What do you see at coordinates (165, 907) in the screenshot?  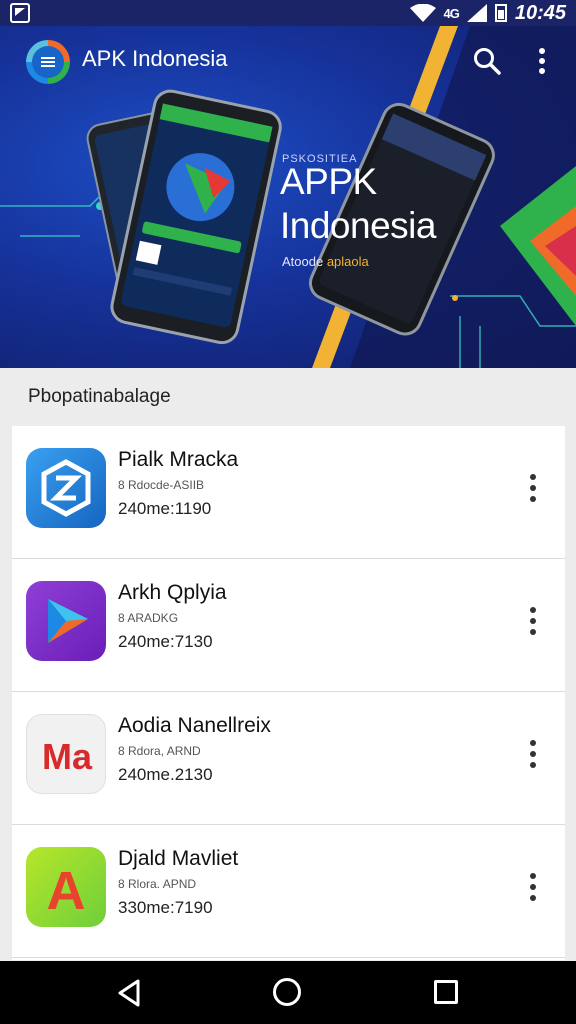 I see `app-size: 330me:7190` at bounding box center [165, 907].